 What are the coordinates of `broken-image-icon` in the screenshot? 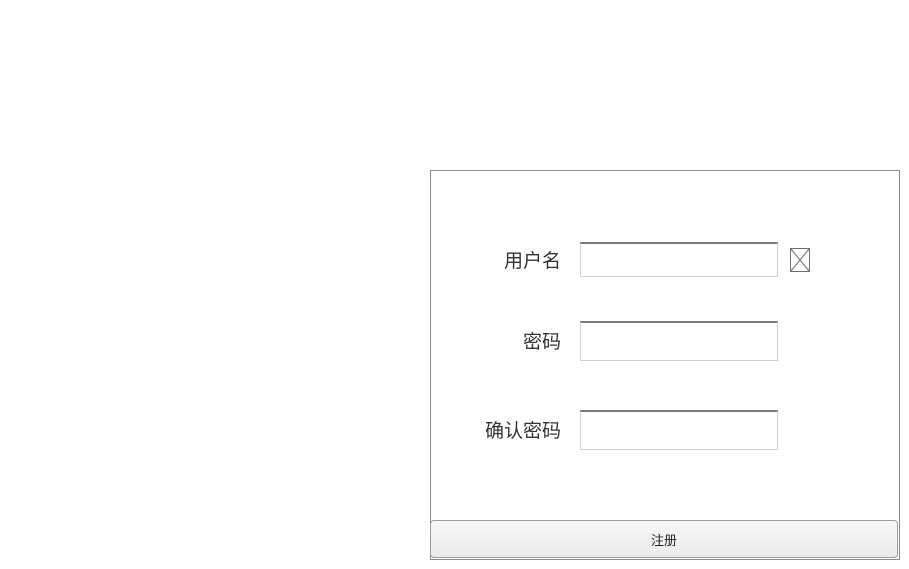 It's located at (800, 260).